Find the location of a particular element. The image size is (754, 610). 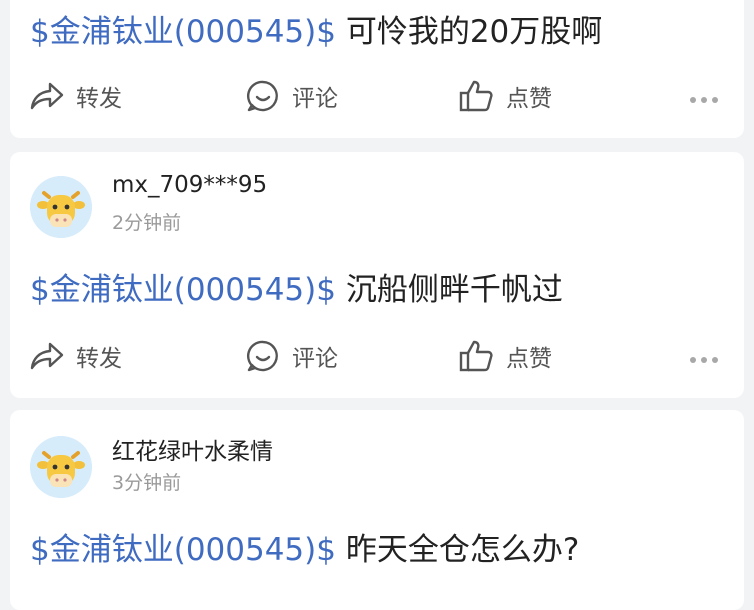

post-text: $金浦钛业(000545)$ 昨天全仓怎么办? is located at coordinates (304, 546).